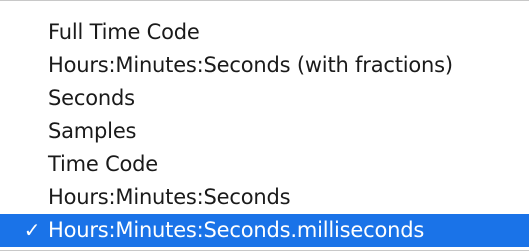  Describe the element at coordinates (92, 131) in the screenshot. I see `menu-item-label: Samples` at that location.